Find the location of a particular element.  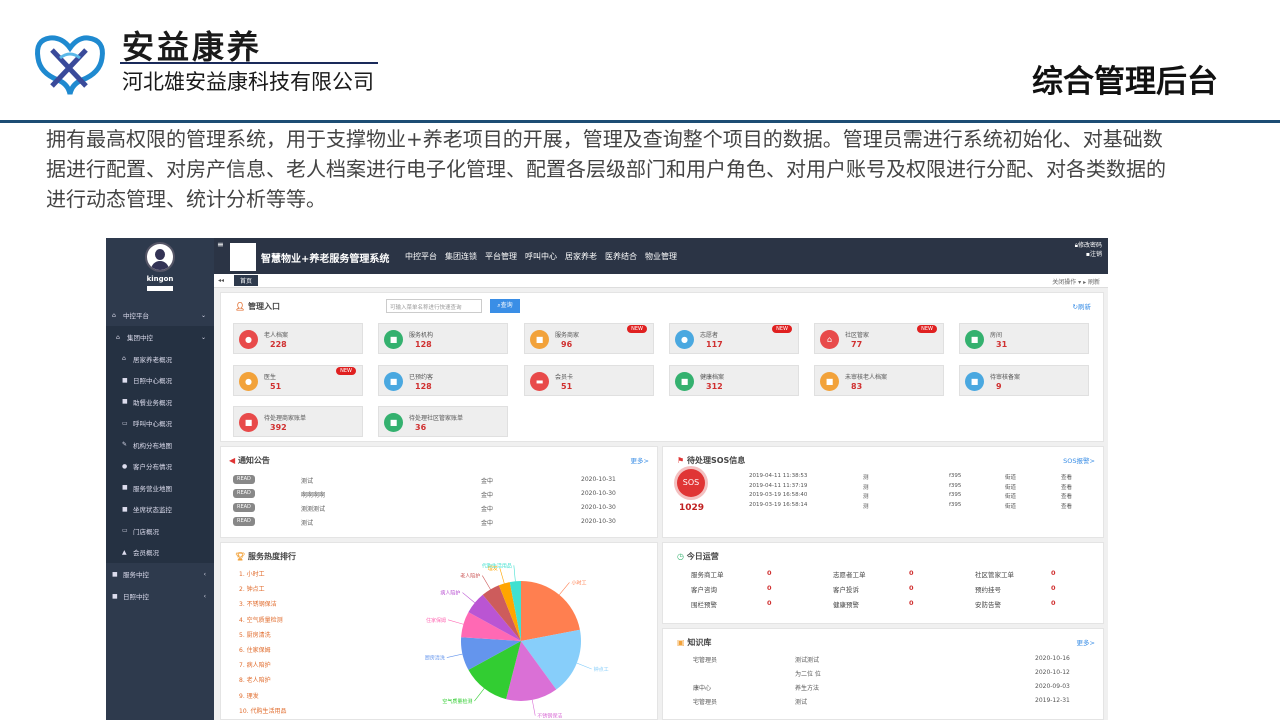

notice-row: READ 测试 金中 2020-10-30 is located at coordinates (438, 522).